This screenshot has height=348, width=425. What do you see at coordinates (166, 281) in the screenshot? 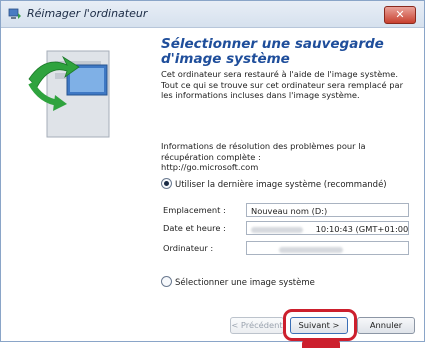
I see `radio-unselected-icon` at bounding box center [166, 281].